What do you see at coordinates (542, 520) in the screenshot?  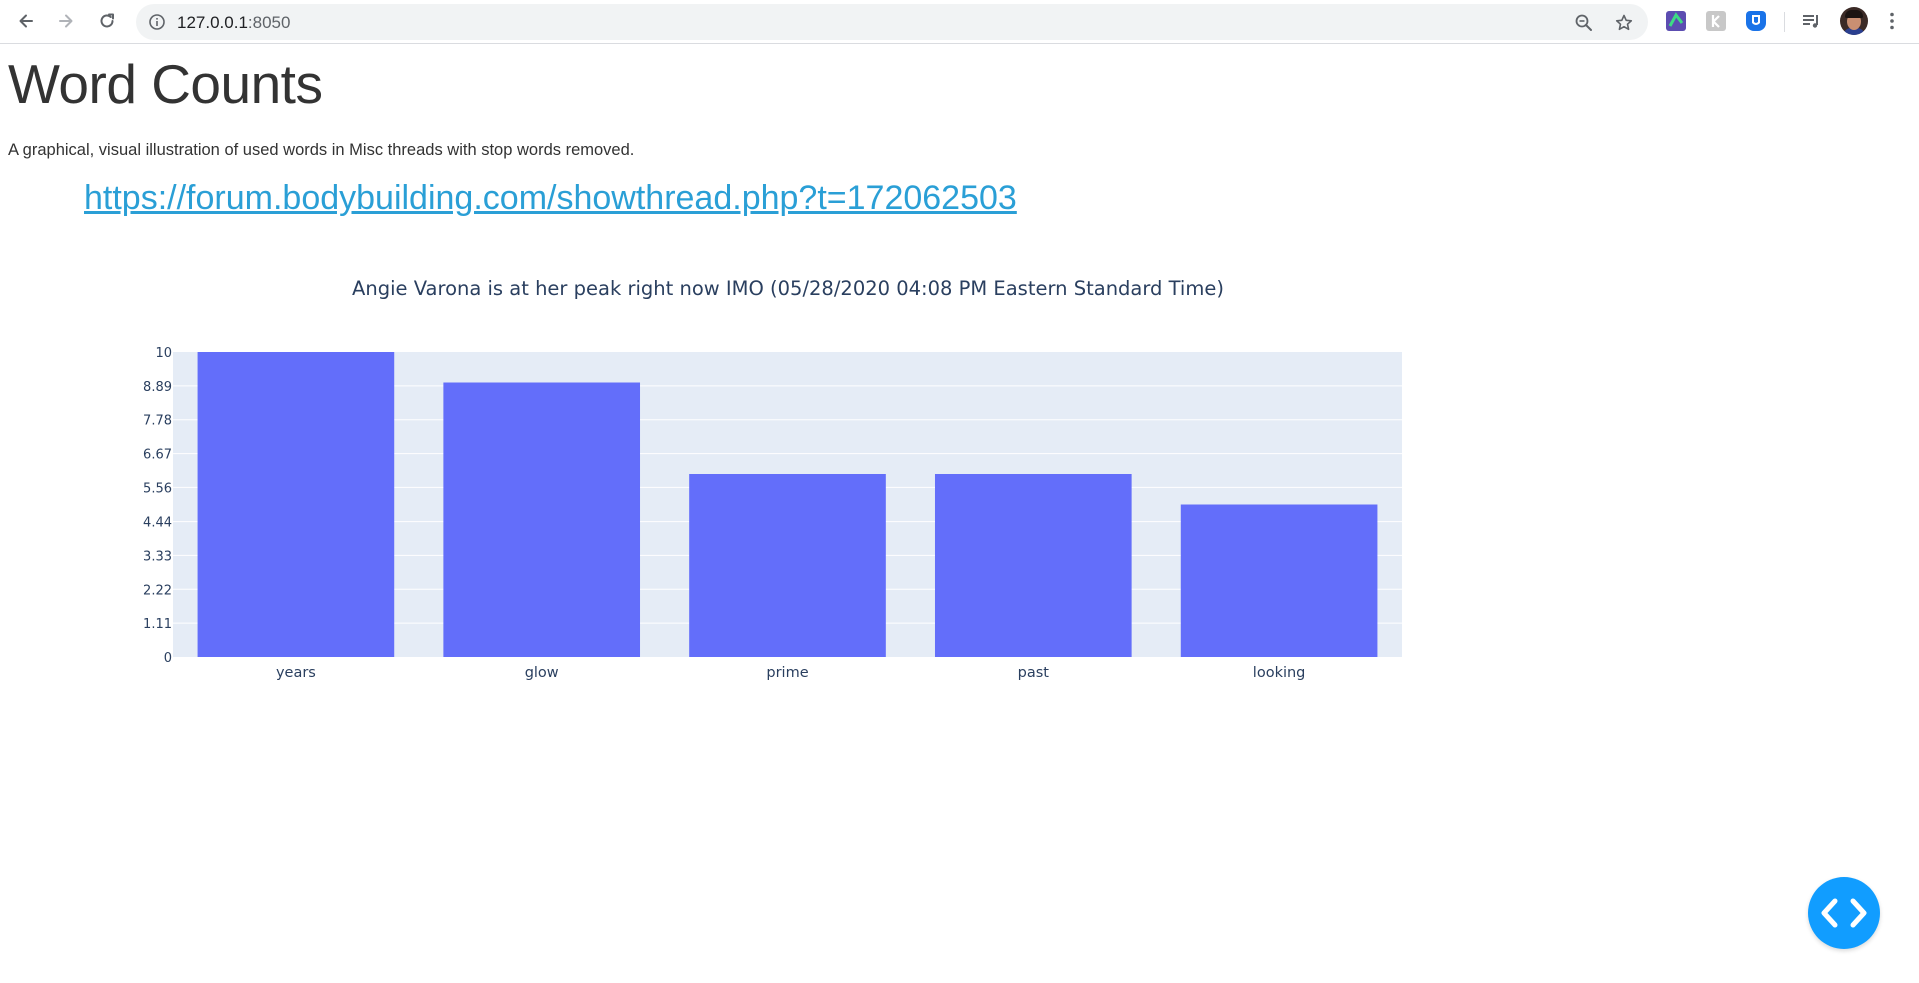 I see `bar-glow` at bounding box center [542, 520].